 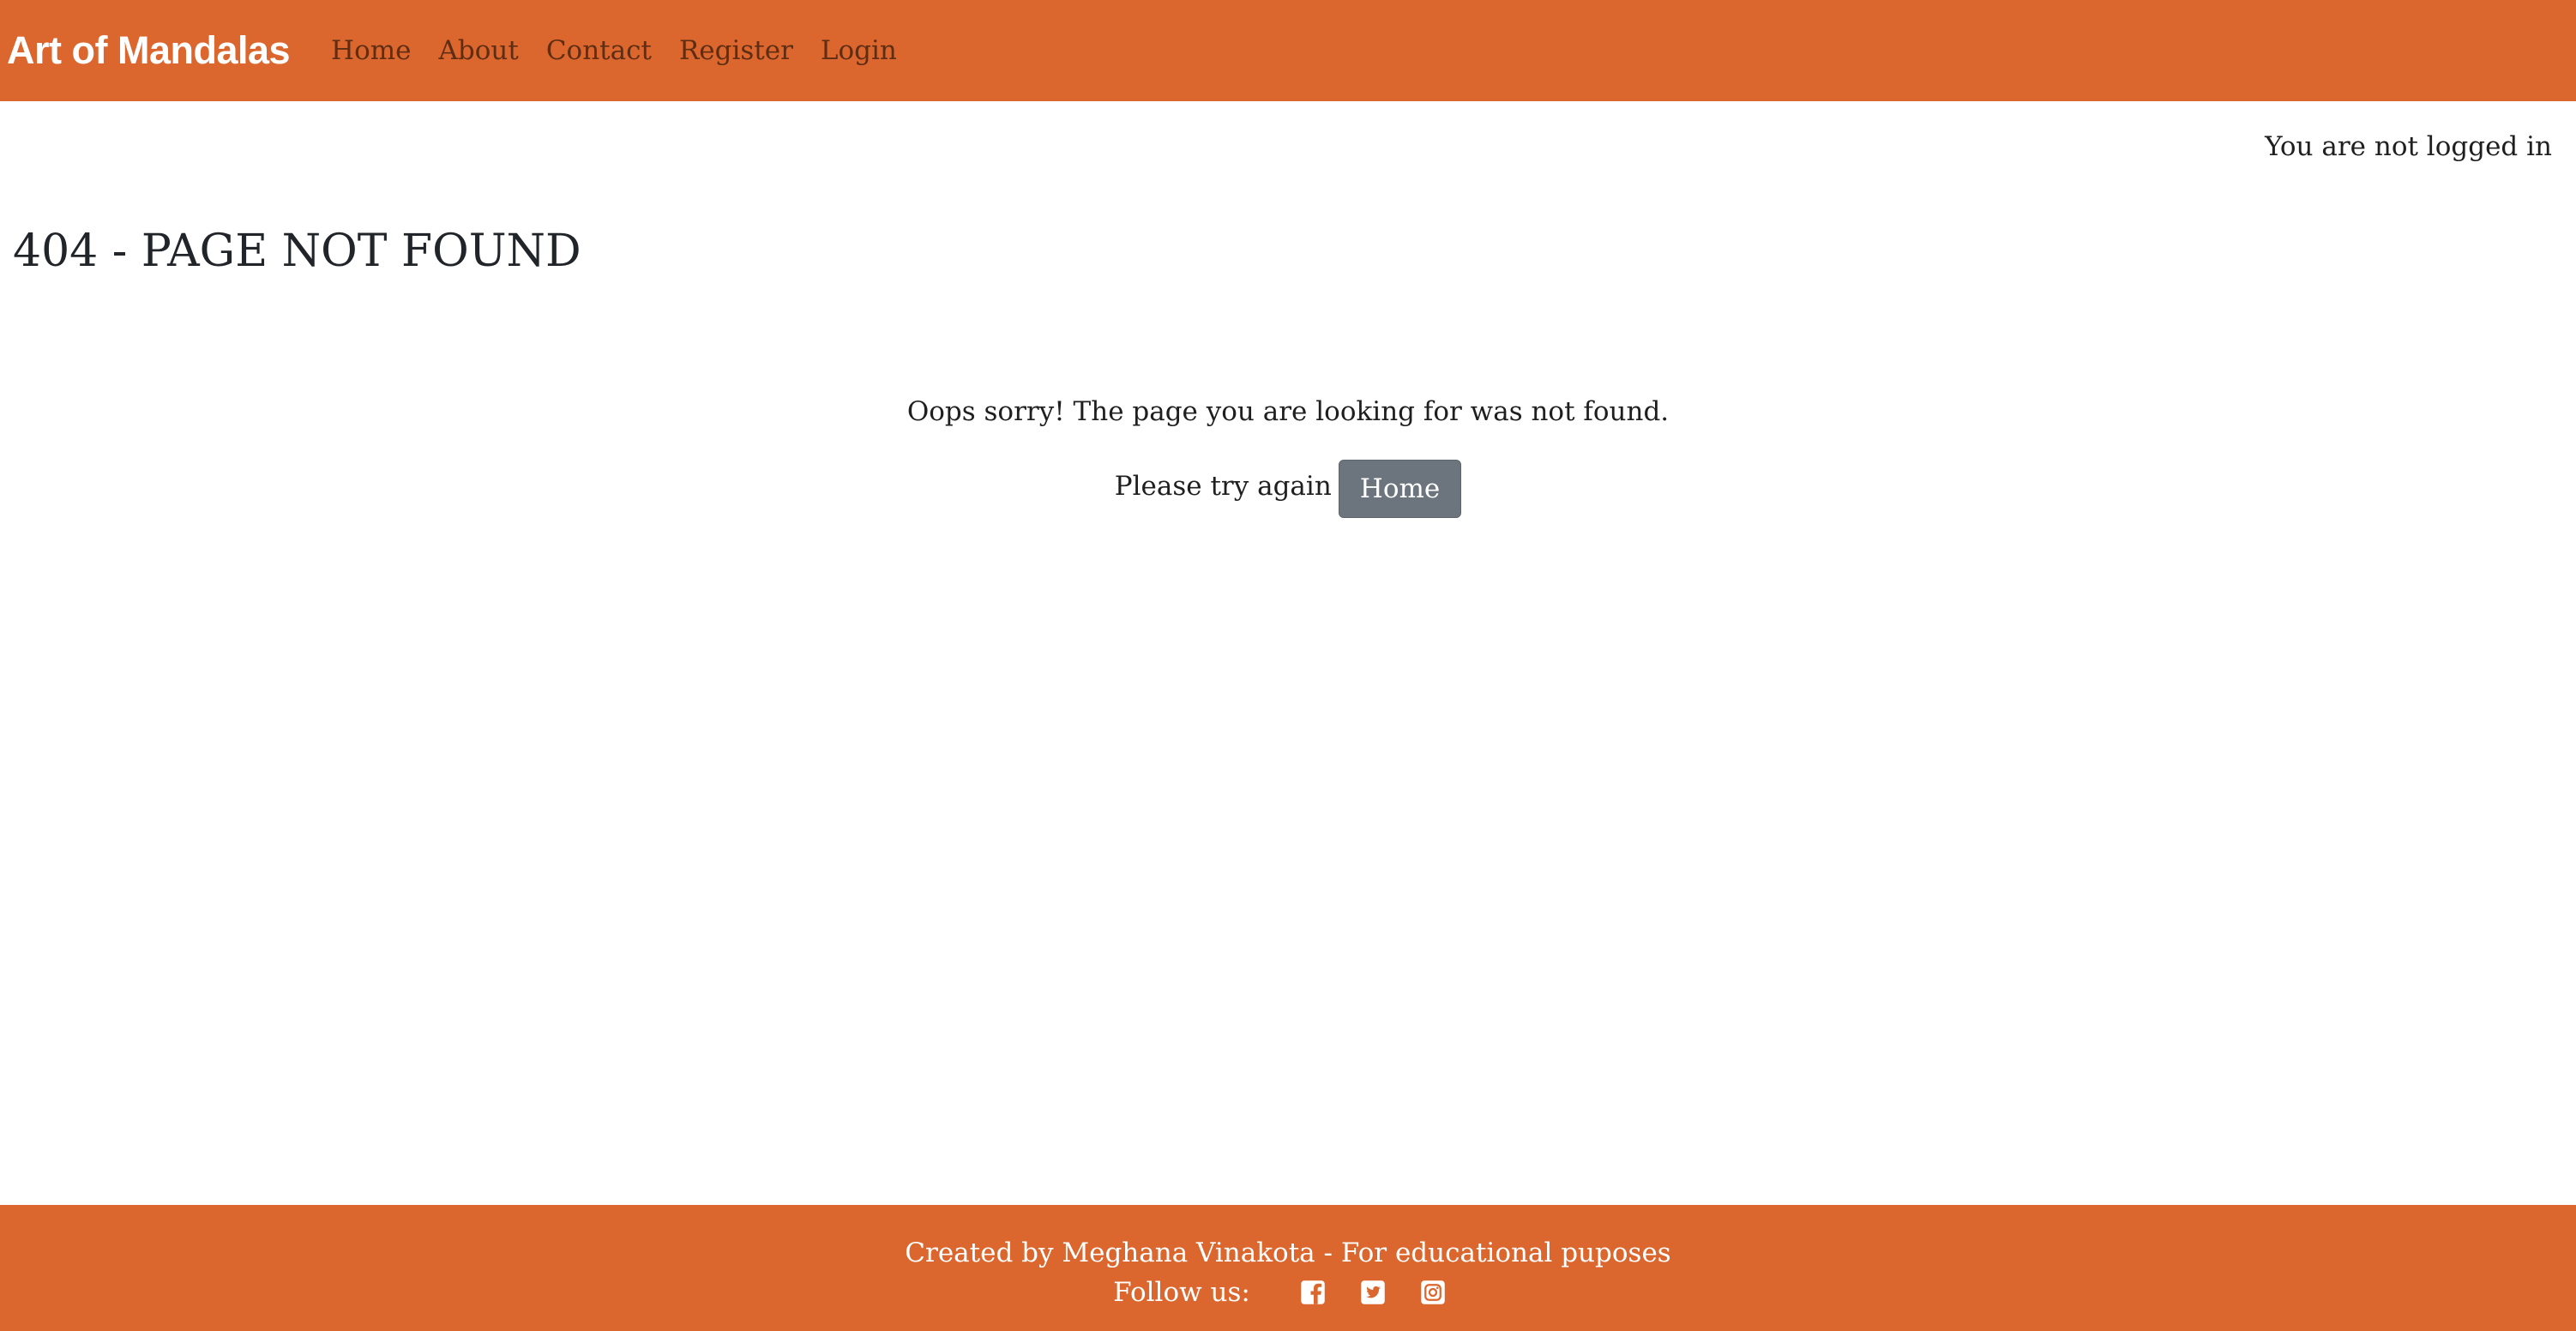 What do you see at coordinates (1400, 489) in the screenshot?
I see `home-button: Home` at bounding box center [1400, 489].